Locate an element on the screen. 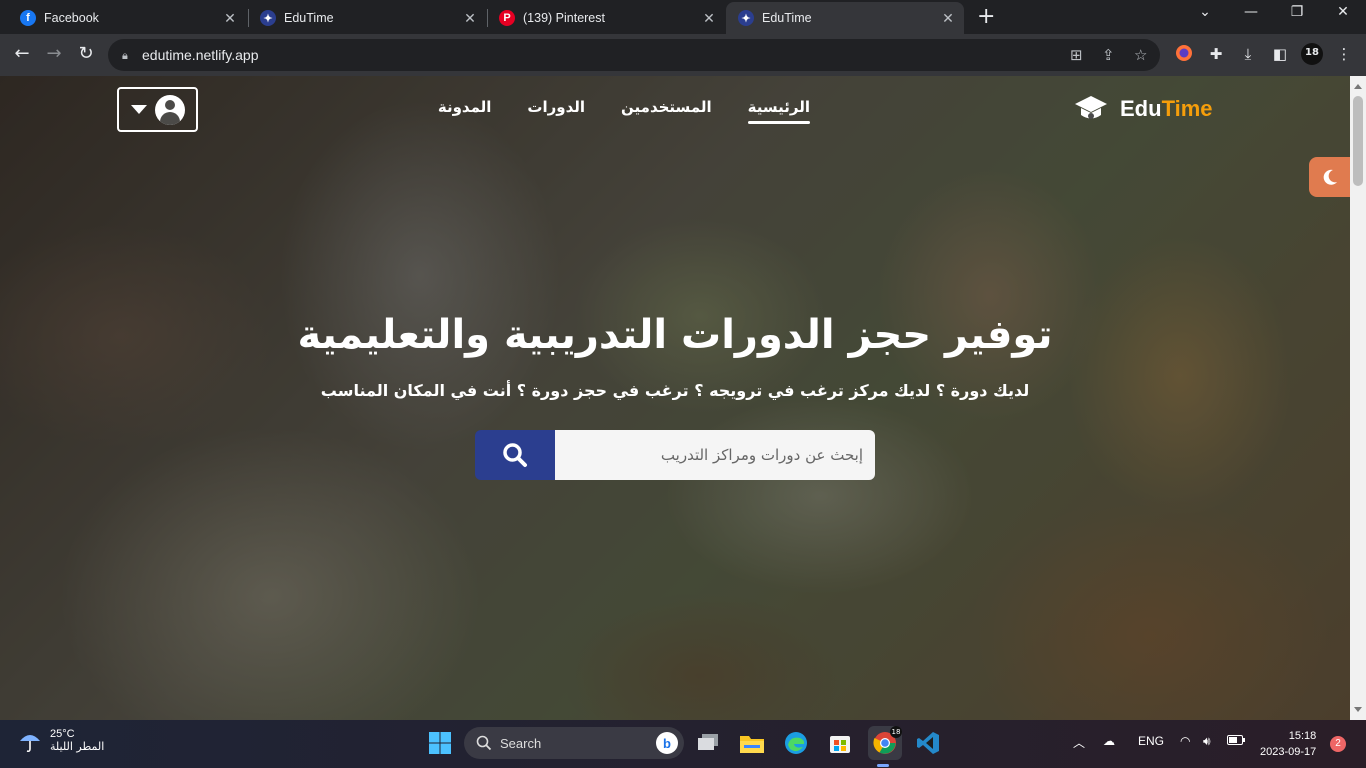 Image resolution: width=1366 pixels, height=768 pixels. share-icon: ⇪ is located at coordinates (1108, 55).